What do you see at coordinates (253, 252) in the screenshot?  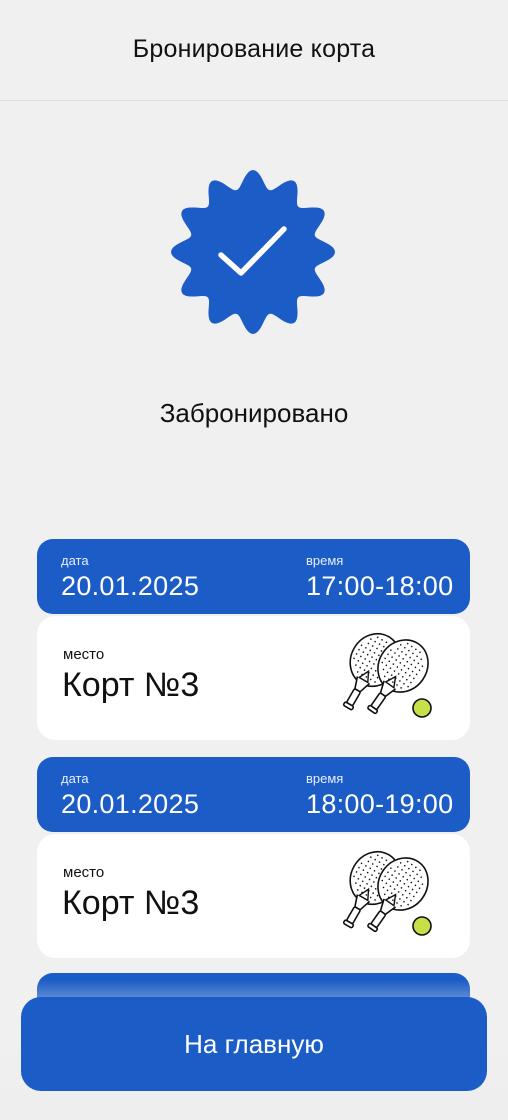 I see `verified-check-badge-icon` at bounding box center [253, 252].